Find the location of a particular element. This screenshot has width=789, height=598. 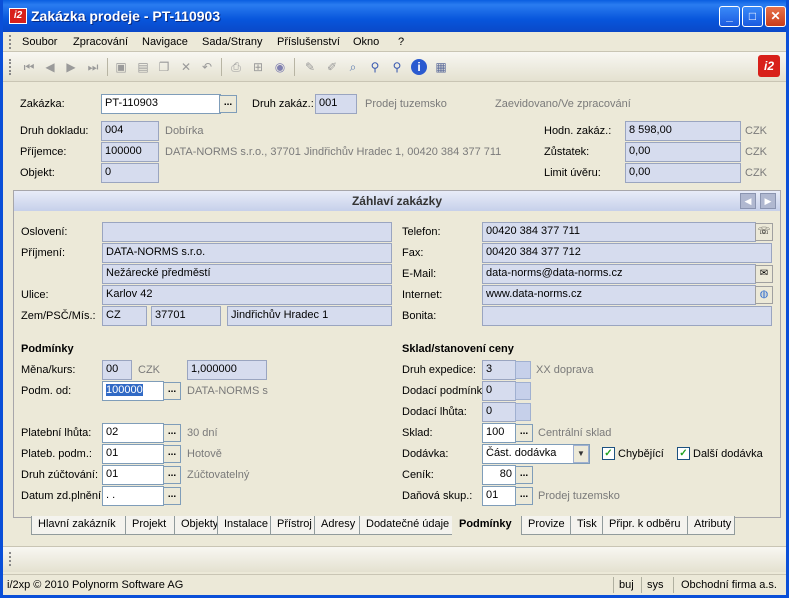

podm-od-text: DATA-NORMS s is located at coordinates (227, 391).